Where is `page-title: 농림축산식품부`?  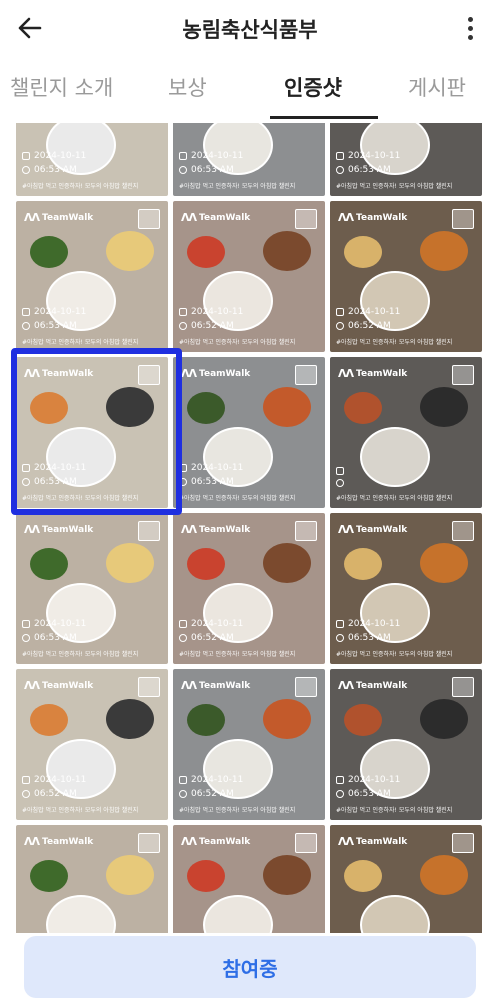 page-title: 농림축산식품부 is located at coordinates (250, 30).